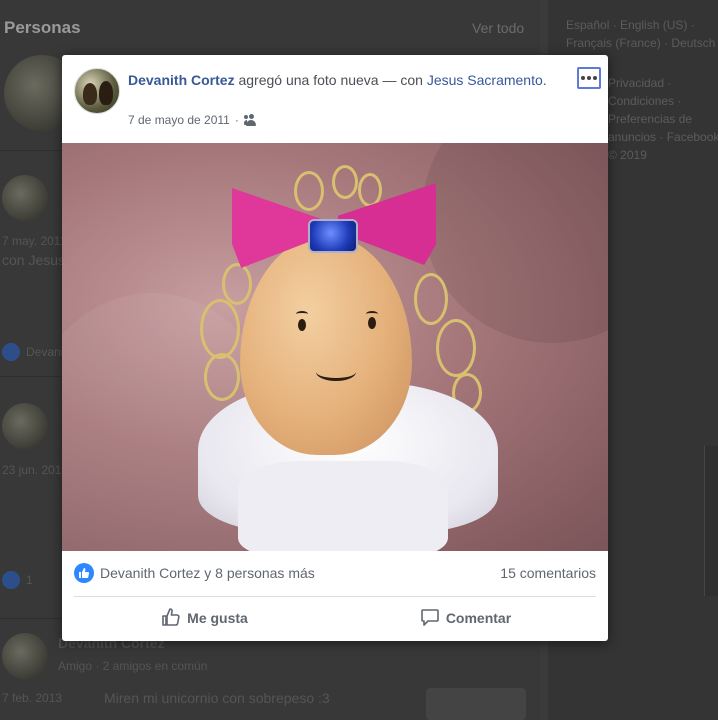 This screenshot has width=718, height=720. I want to click on comment-button-label: Comentar, so click(478, 618).